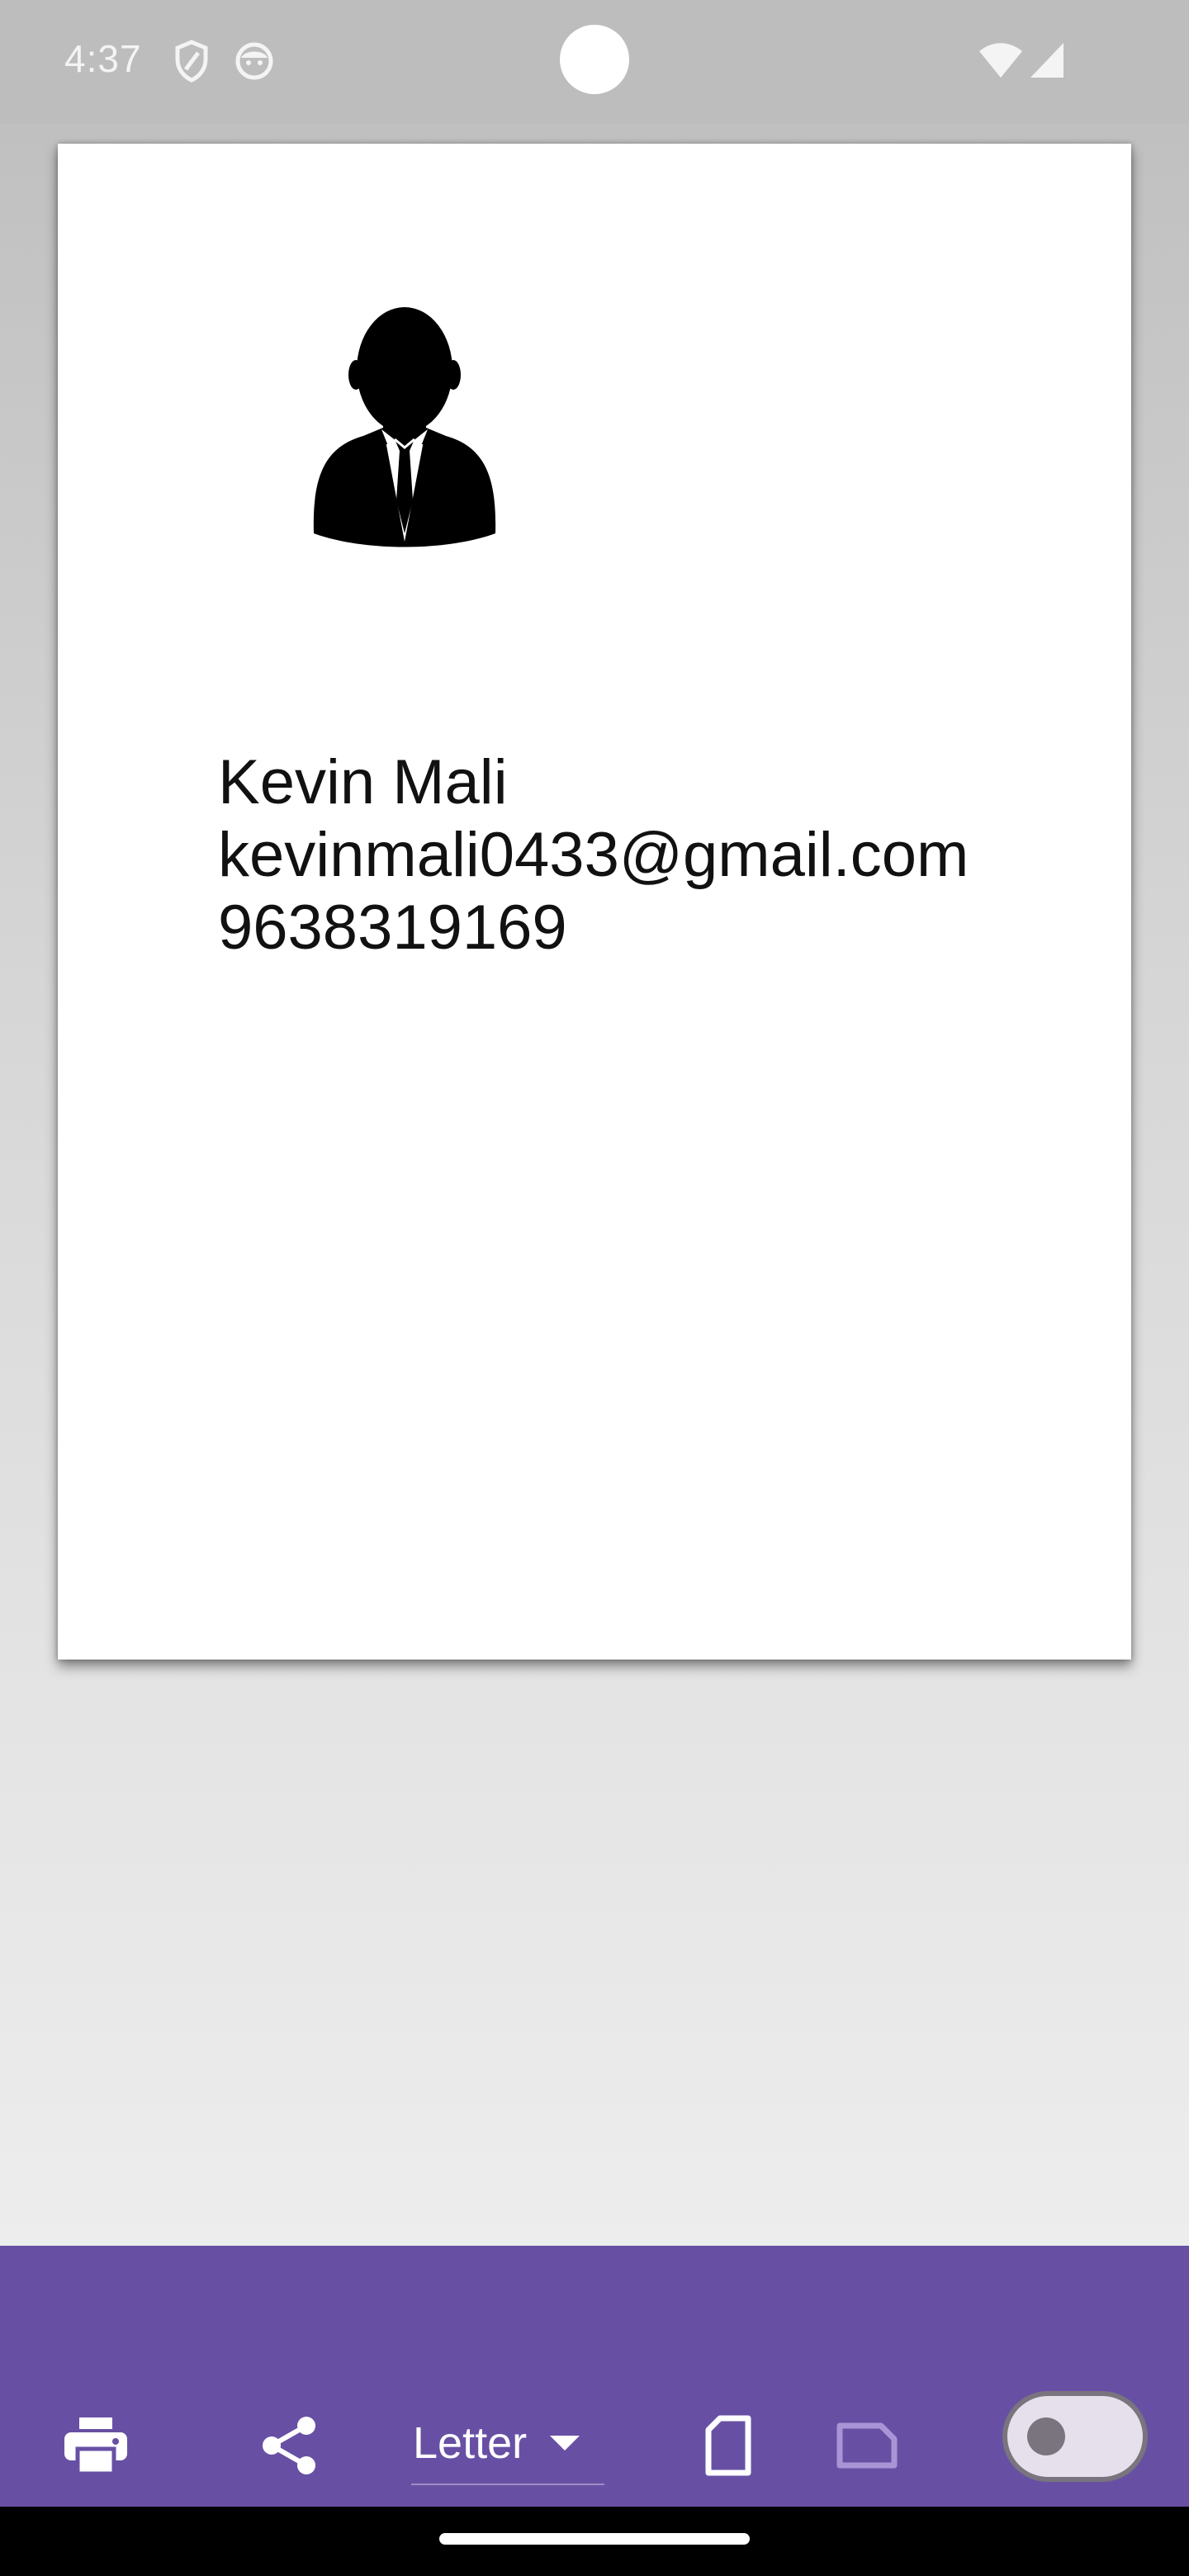 The image size is (1189, 2576). Describe the element at coordinates (103, 58) in the screenshot. I see `status-time: 4:37` at that location.